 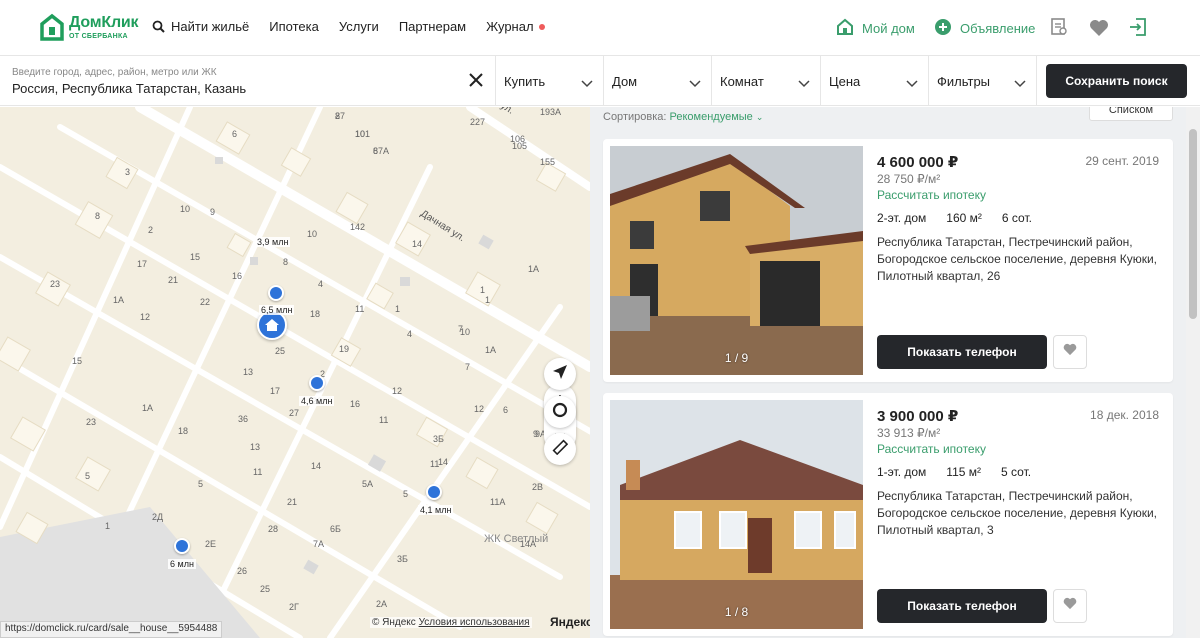 I want to click on house-photo-image, so click(x=736, y=514).